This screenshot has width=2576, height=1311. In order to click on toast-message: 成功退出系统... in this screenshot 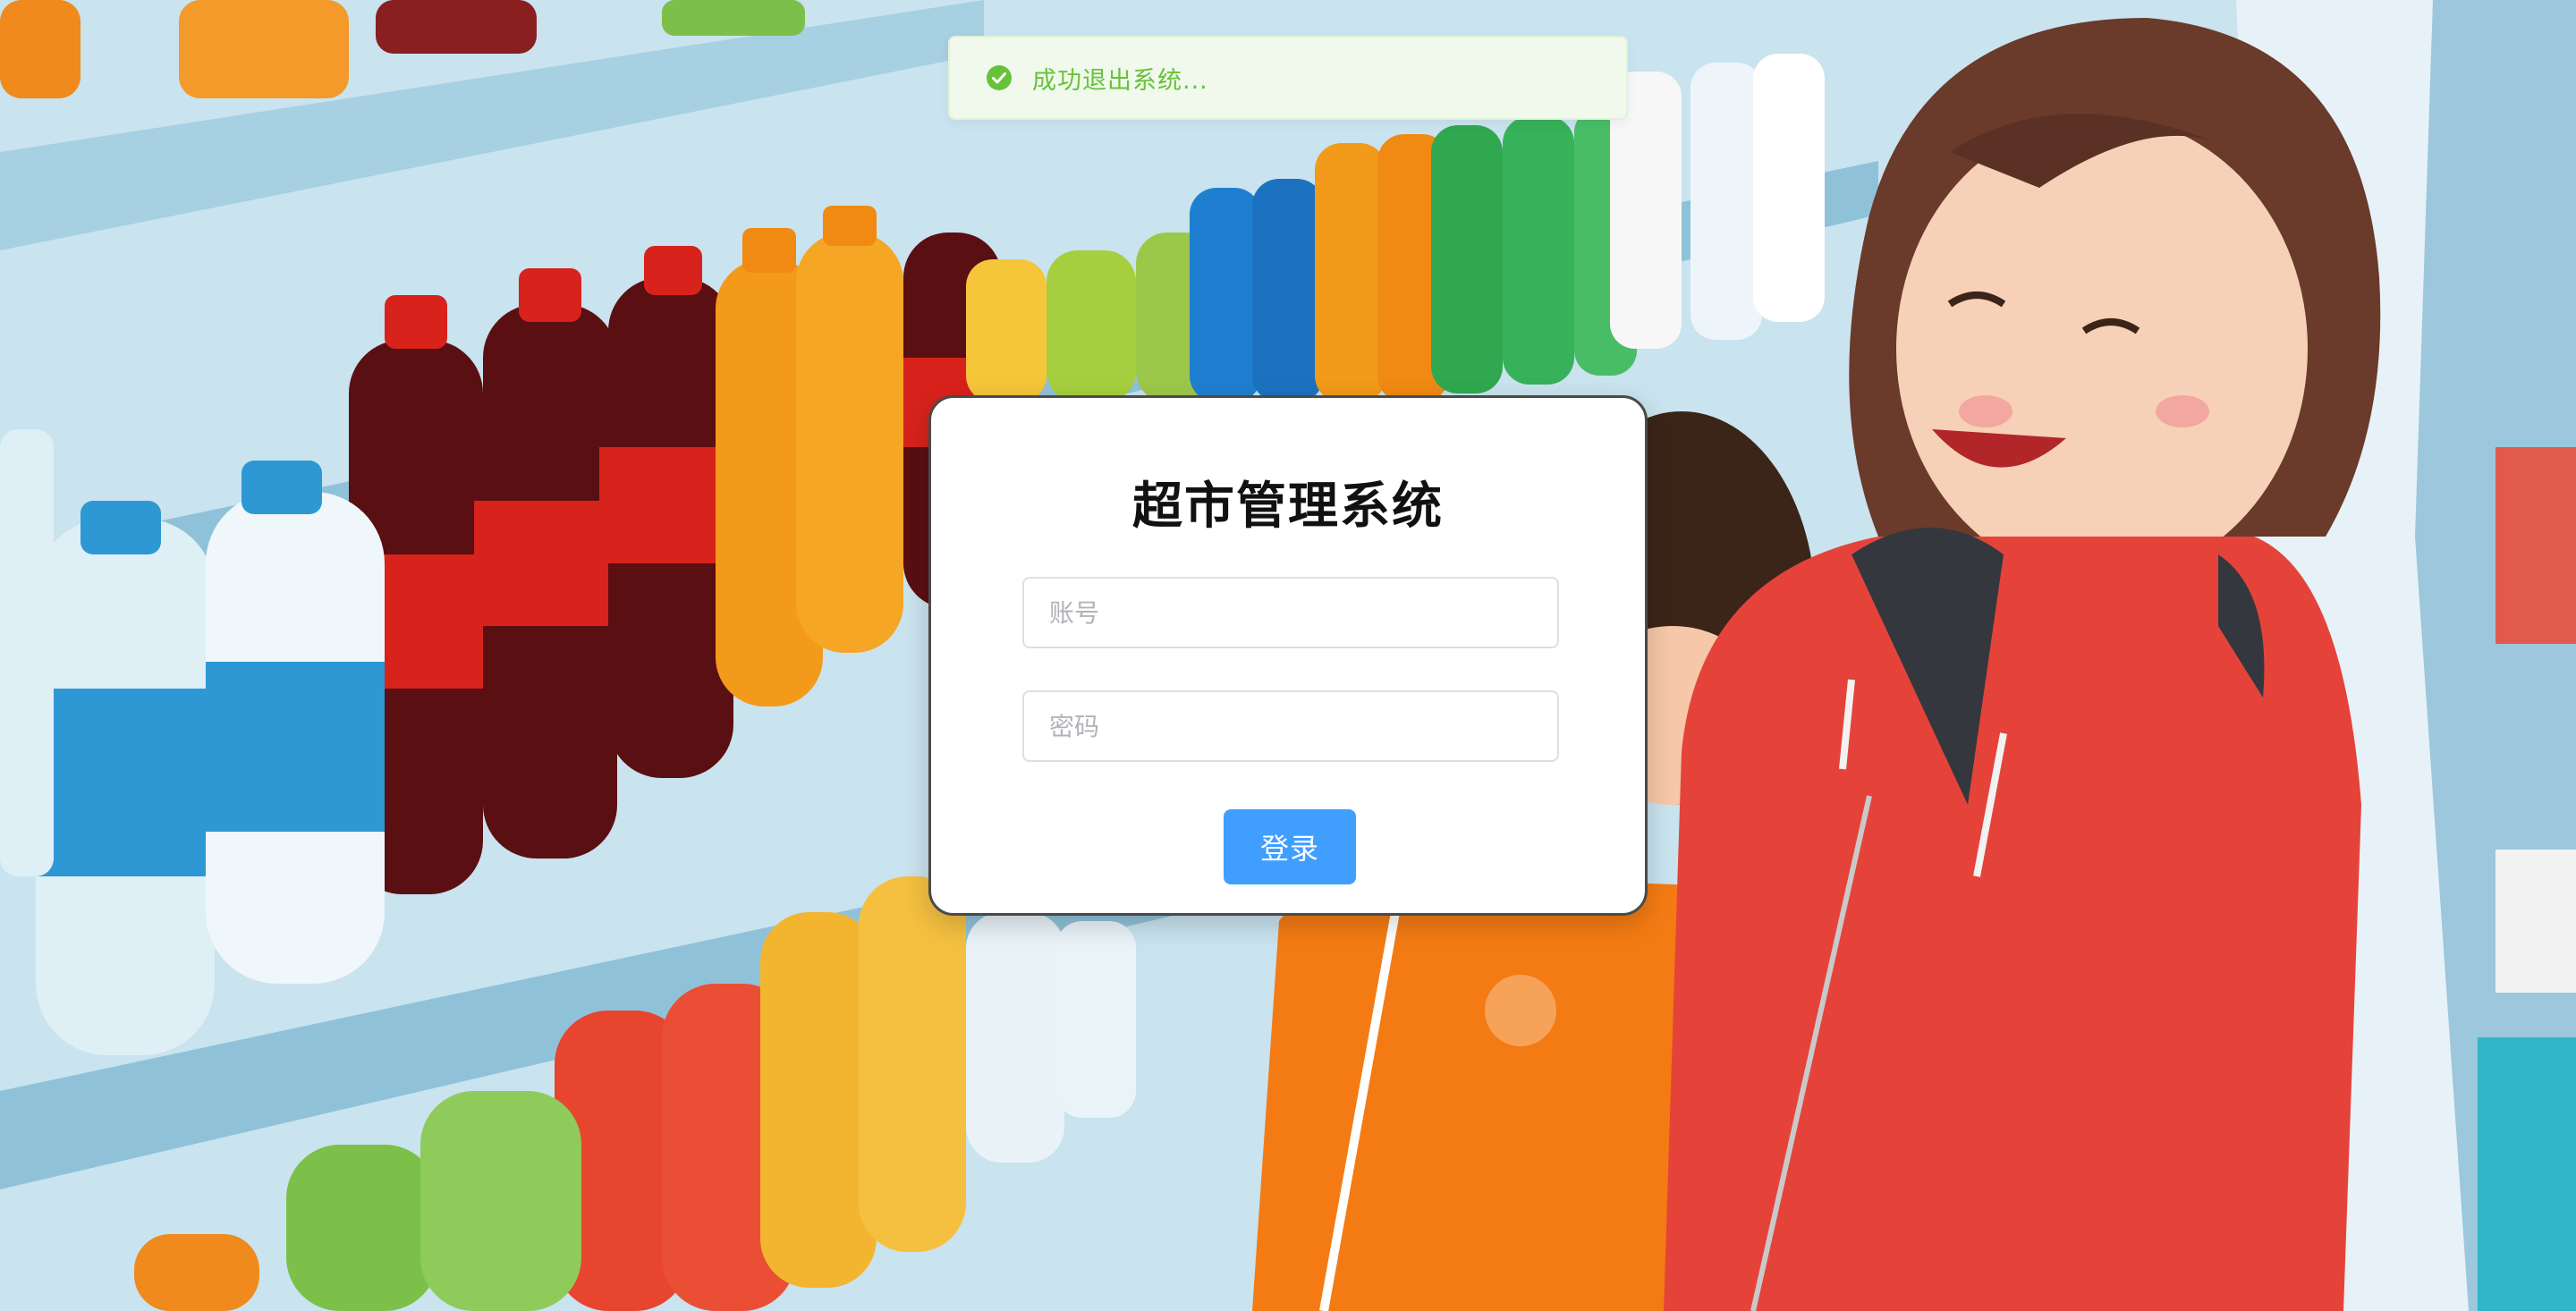, I will do `click(1120, 80)`.